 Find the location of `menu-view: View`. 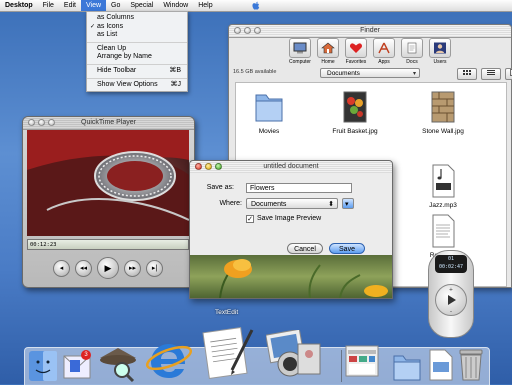

menu-view: View is located at coordinates (93, 5).